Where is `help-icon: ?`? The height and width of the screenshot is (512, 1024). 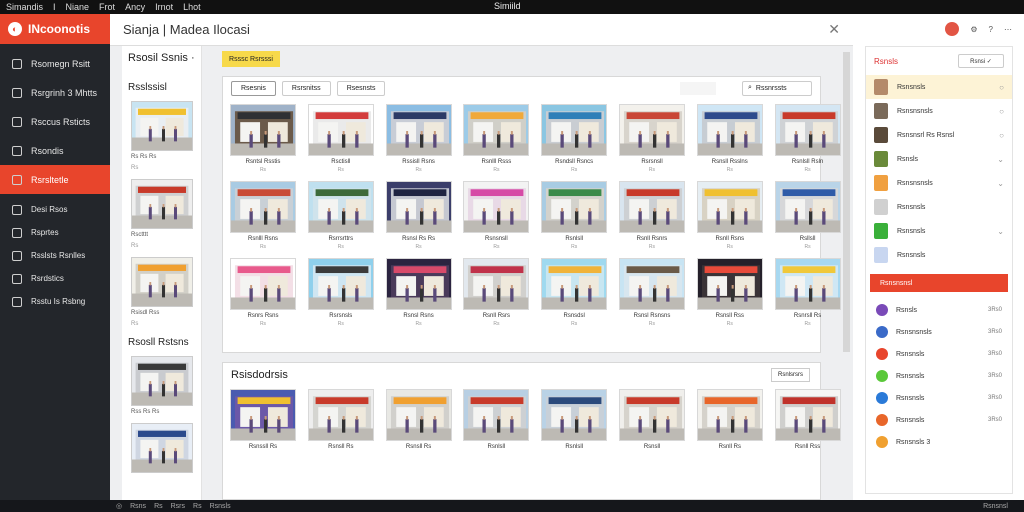 help-icon: ? is located at coordinates (991, 29).